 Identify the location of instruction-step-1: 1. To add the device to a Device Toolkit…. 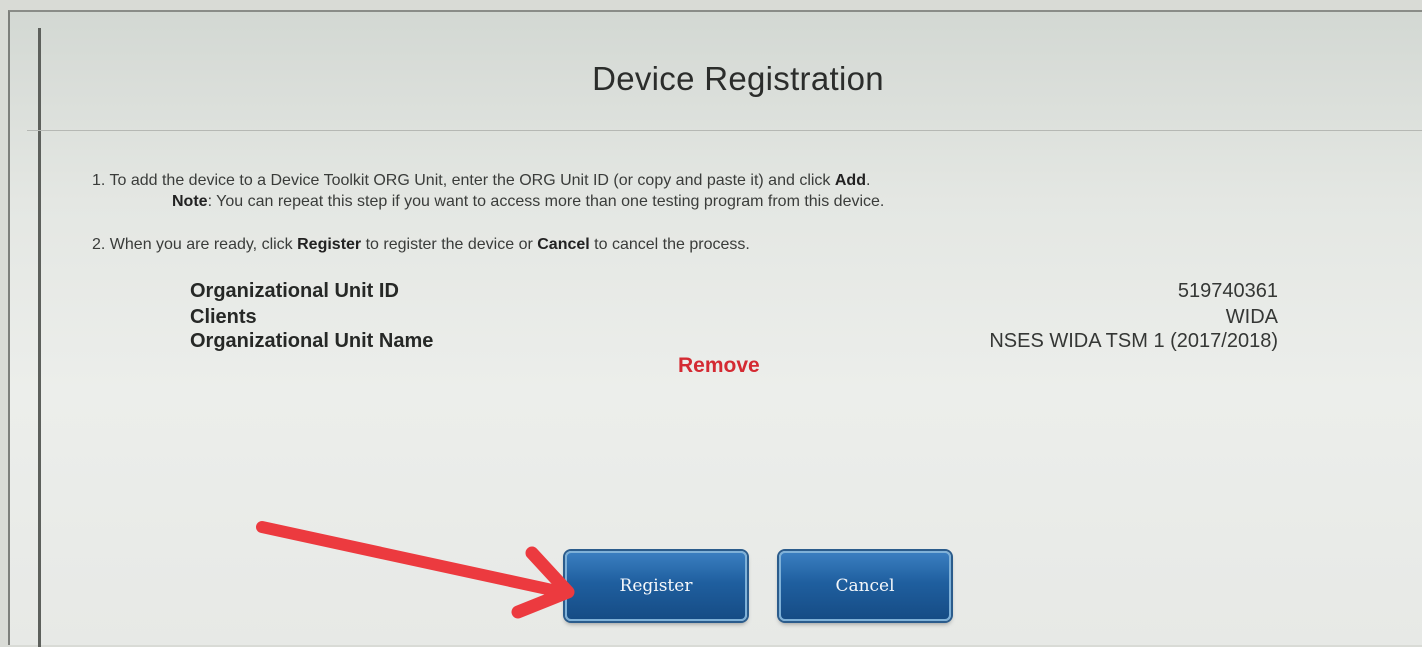
(481, 181).